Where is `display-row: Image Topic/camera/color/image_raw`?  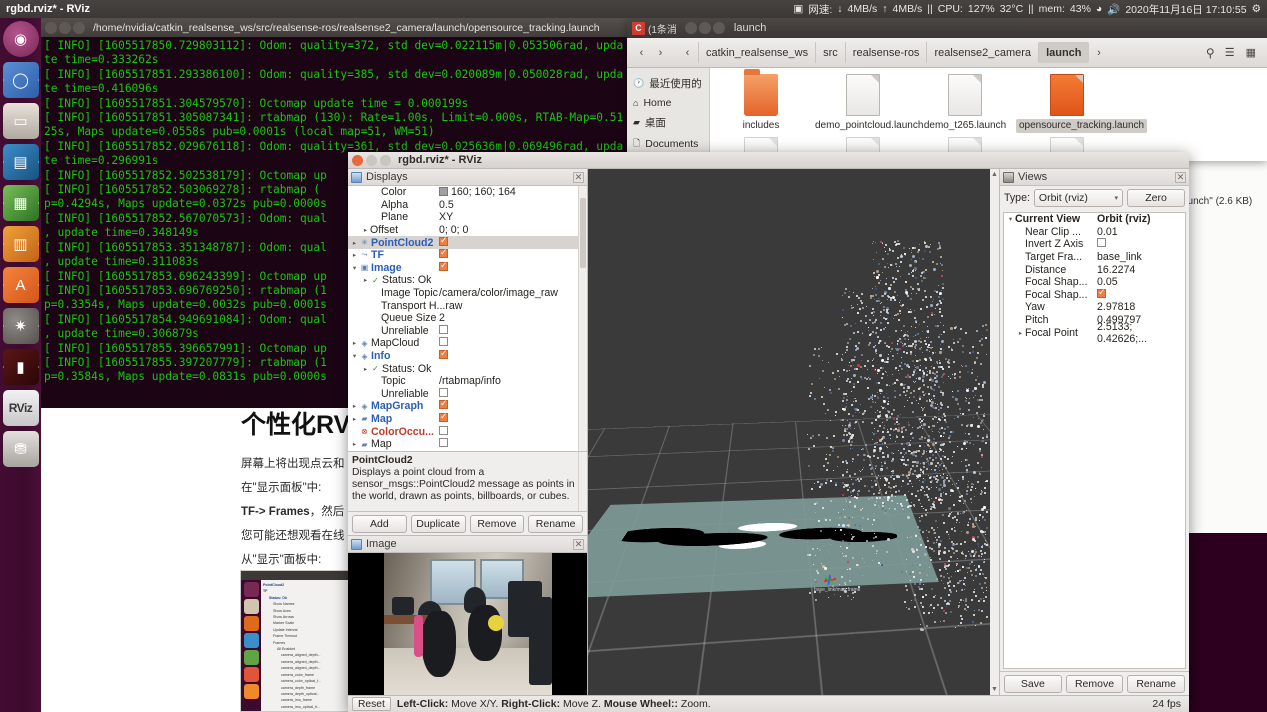
display-row: Image Topic/camera/color/image_raw is located at coordinates (467, 293).